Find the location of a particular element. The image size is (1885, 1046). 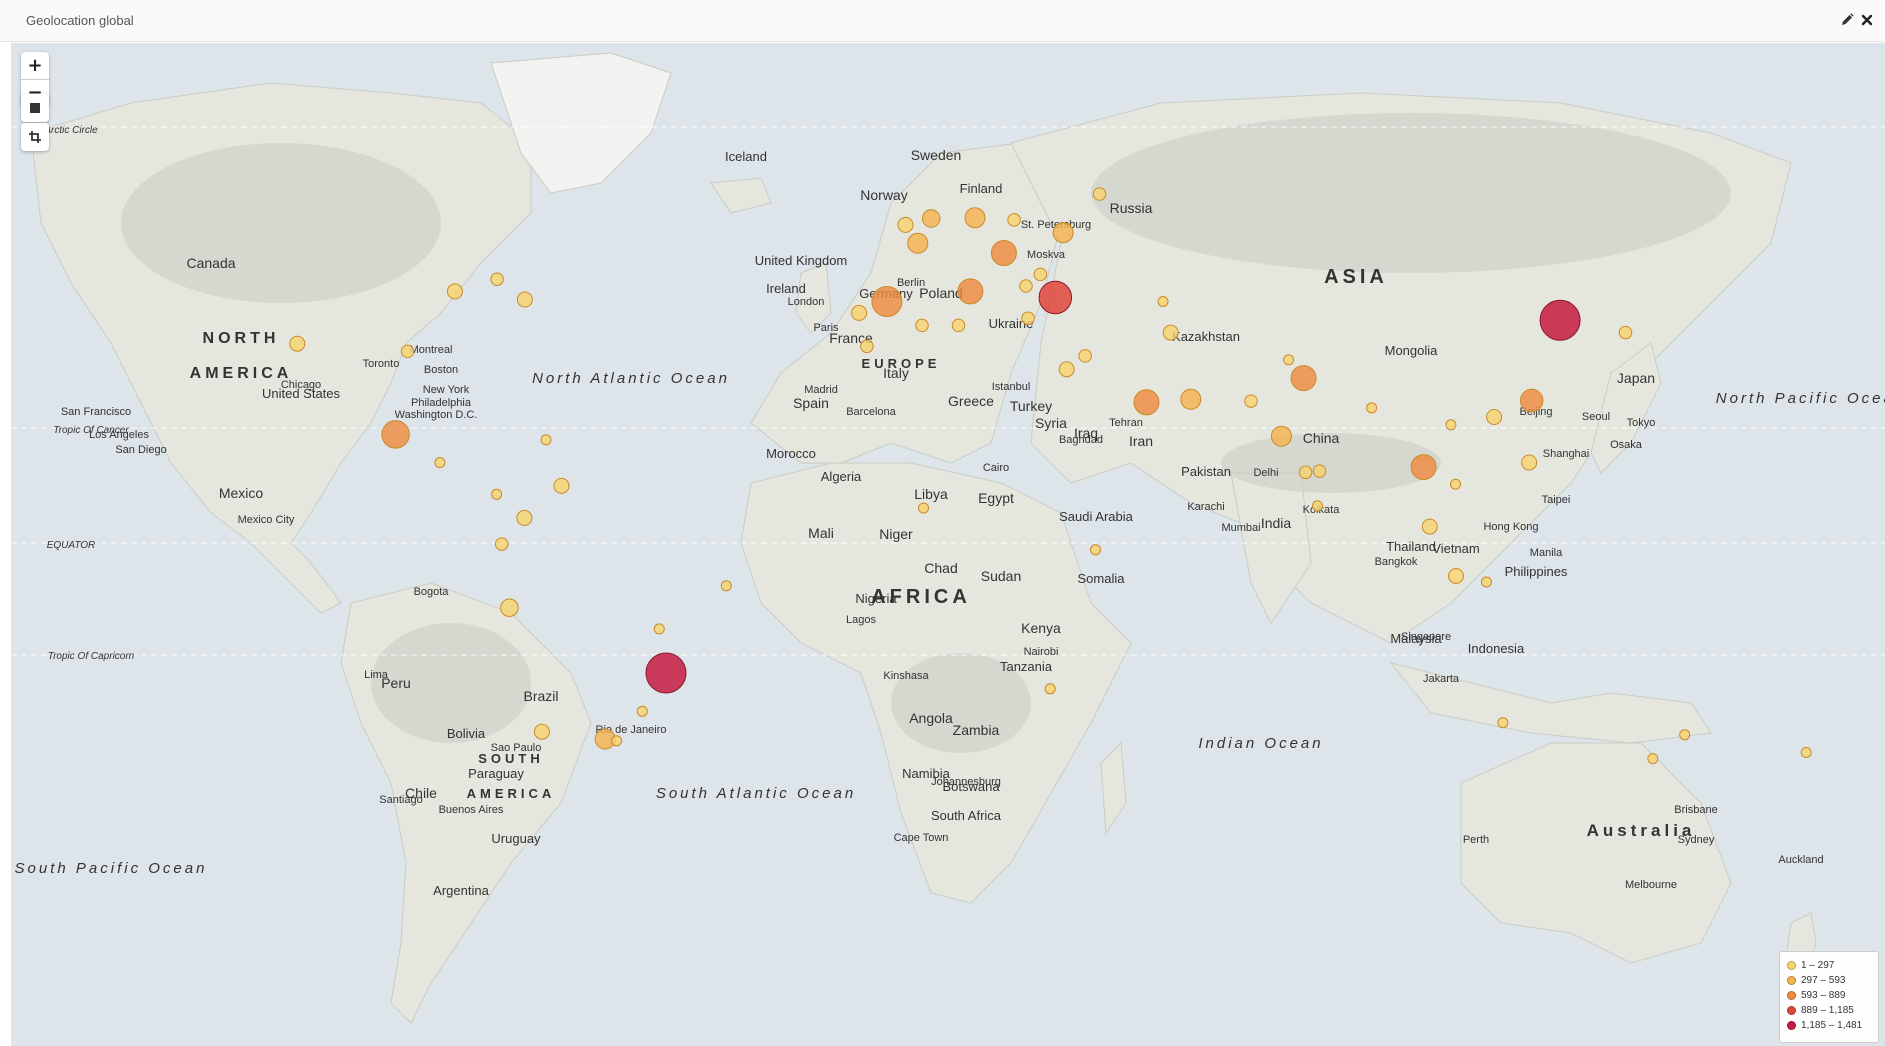

marker-jakarta is located at coordinates (1456, 576).